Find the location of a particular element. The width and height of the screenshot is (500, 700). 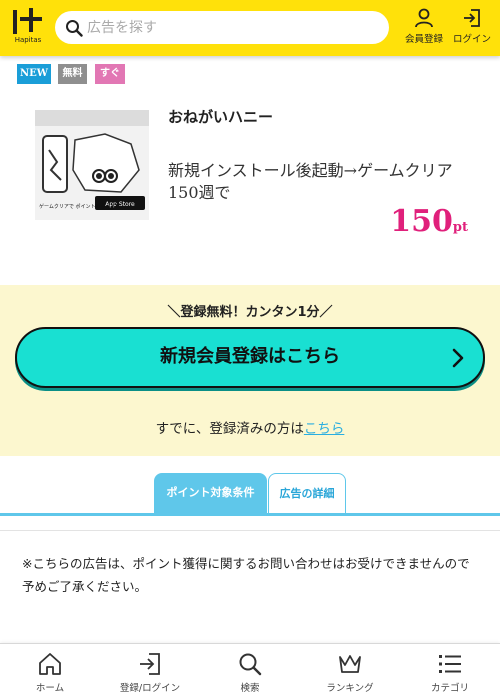

nav-category-label: カテゴリ is located at coordinates (449, 688).